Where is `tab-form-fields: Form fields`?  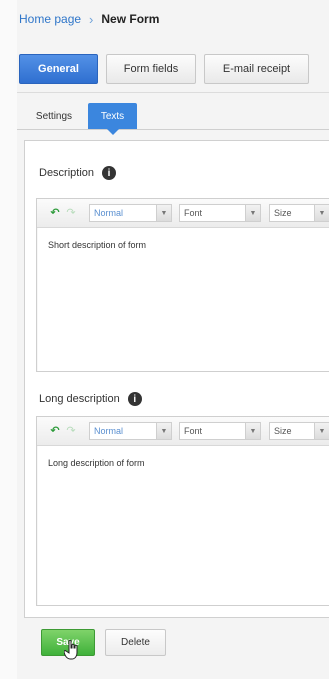
tab-form-fields: Form fields is located at coordinates (151, 69).